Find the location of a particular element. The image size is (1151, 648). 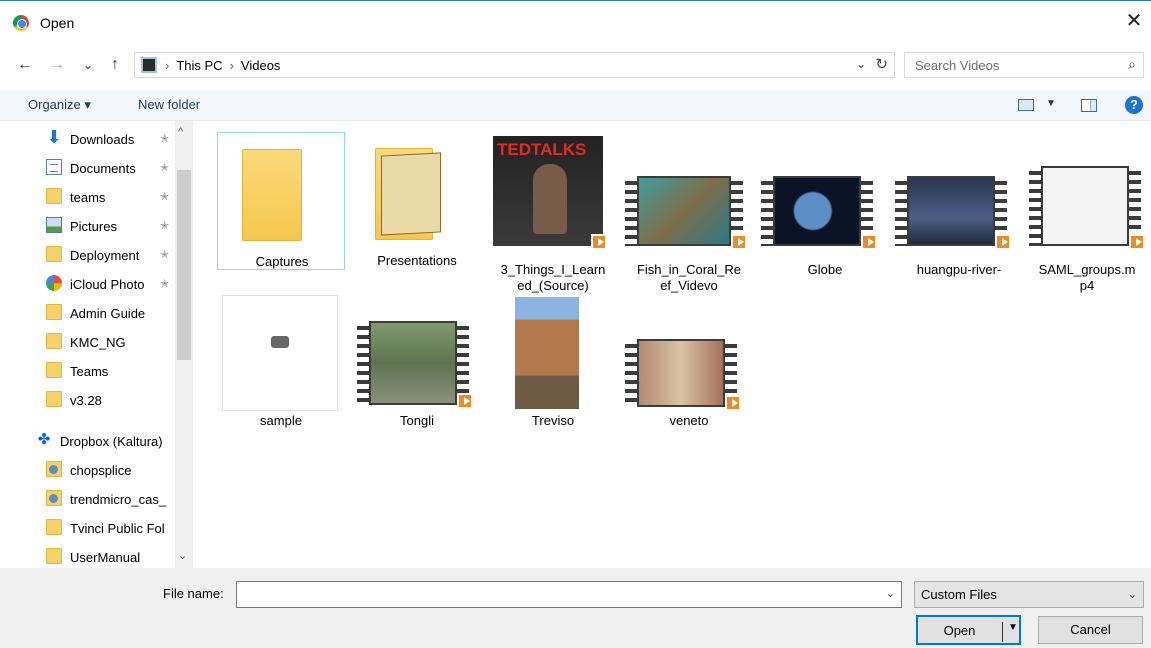

file-item-sample: sample is located at coordinates (281, 365).